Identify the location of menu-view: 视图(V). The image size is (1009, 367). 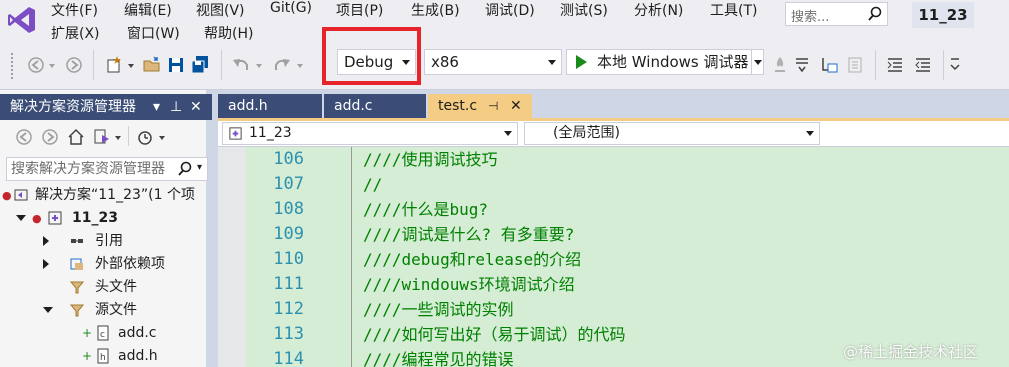
(220, 10).